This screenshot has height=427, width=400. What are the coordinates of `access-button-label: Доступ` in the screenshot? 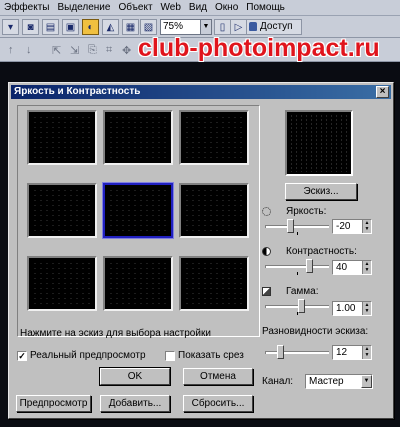 It's located at (276, 26).